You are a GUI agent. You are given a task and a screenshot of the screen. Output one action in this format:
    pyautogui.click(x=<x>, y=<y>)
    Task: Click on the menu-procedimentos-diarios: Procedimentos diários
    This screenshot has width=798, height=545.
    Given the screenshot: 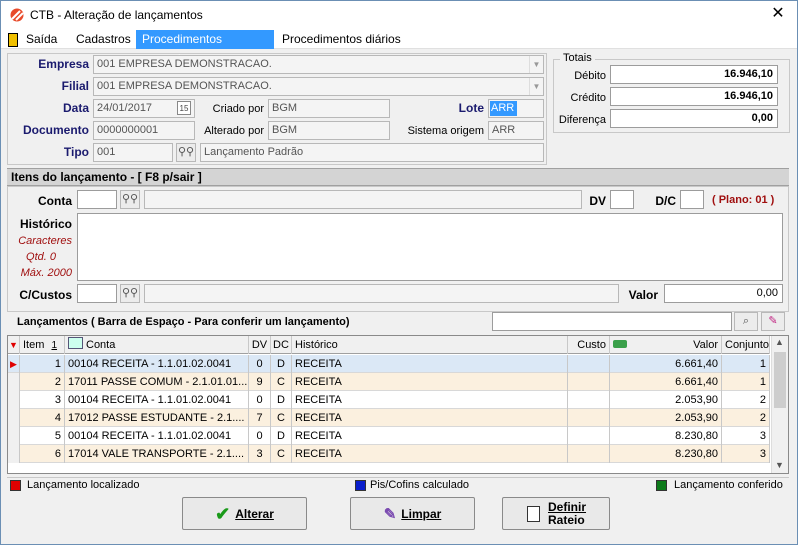 What is the action you would take?
    pyautogui.click(x=341, y=39)
    